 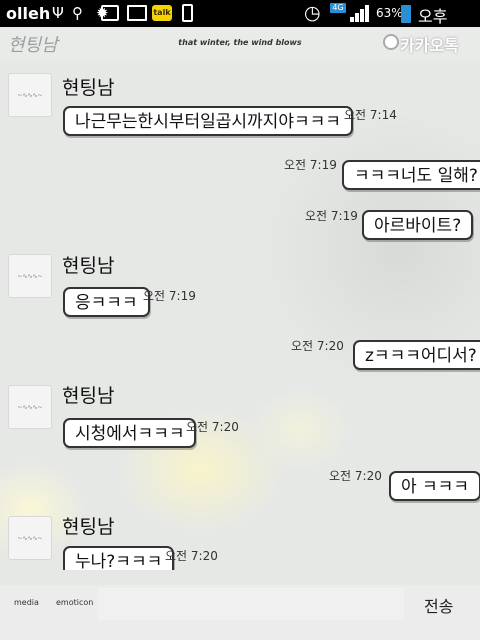 What do you see at coordinates (106, 302) in the screenshot?
I see `message-bubble: 응ㅋㅋㅋ` at bounding box center [106, 302].